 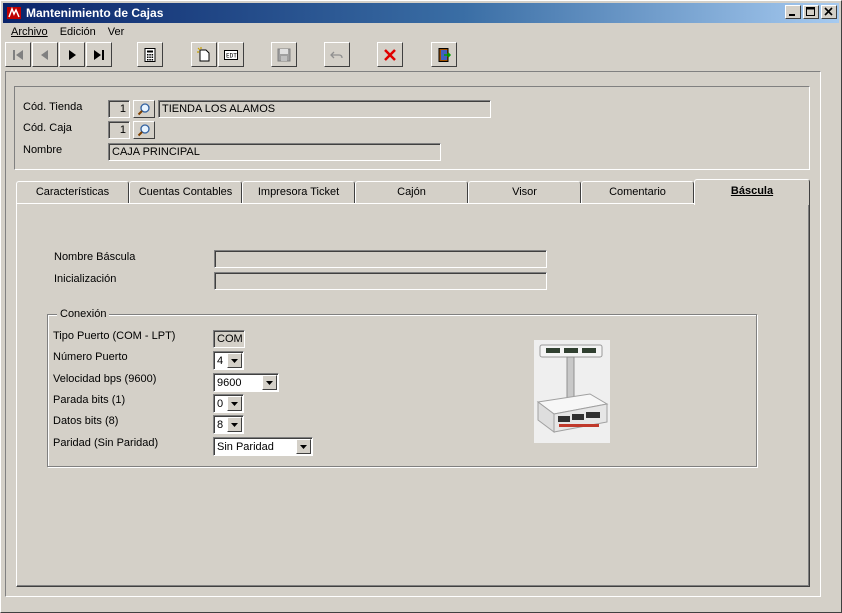 I want to click on exit-button, so click(x=444, y=54).